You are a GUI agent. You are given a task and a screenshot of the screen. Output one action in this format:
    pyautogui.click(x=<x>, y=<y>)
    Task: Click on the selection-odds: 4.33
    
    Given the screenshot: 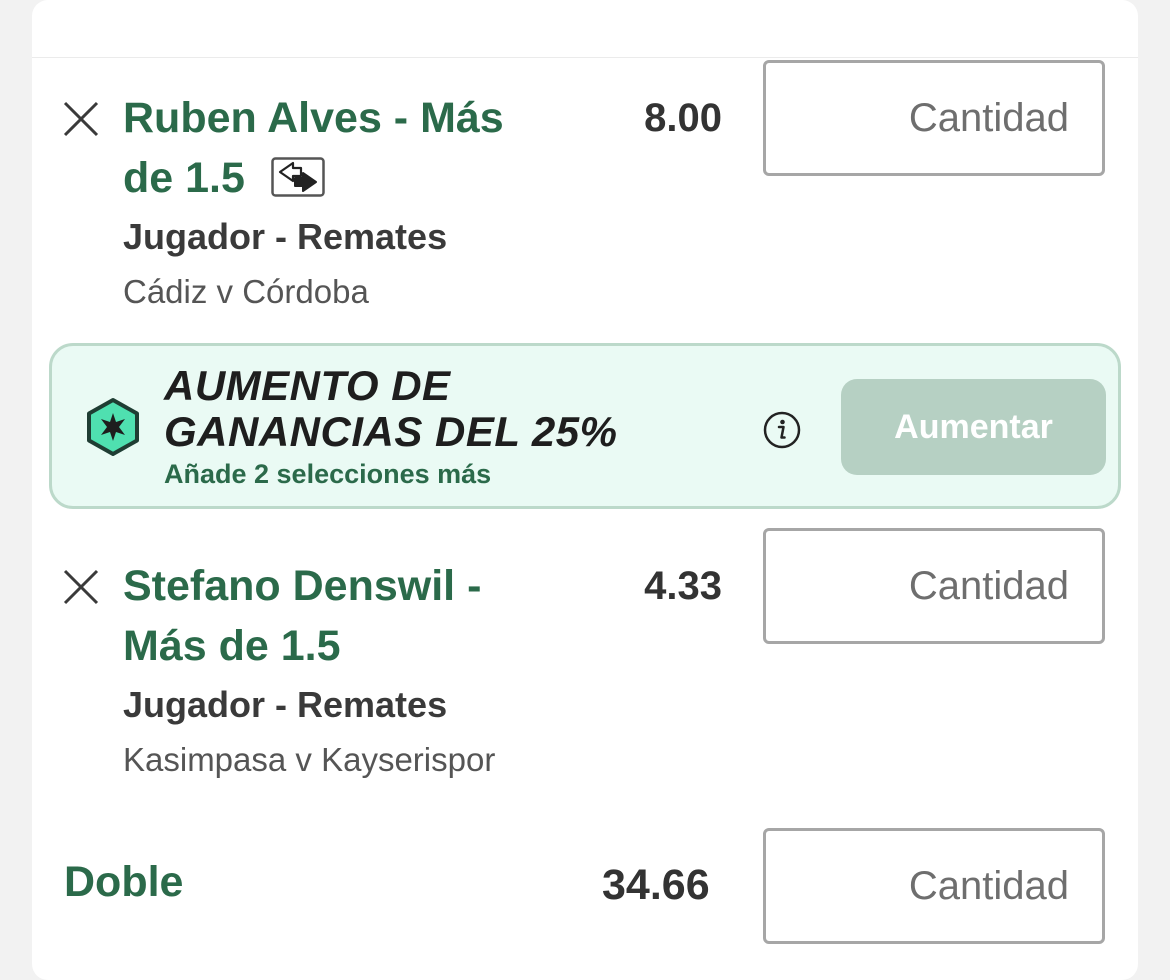 What is the action you would take?
    pyautogui.click(x=683, y=586)
    